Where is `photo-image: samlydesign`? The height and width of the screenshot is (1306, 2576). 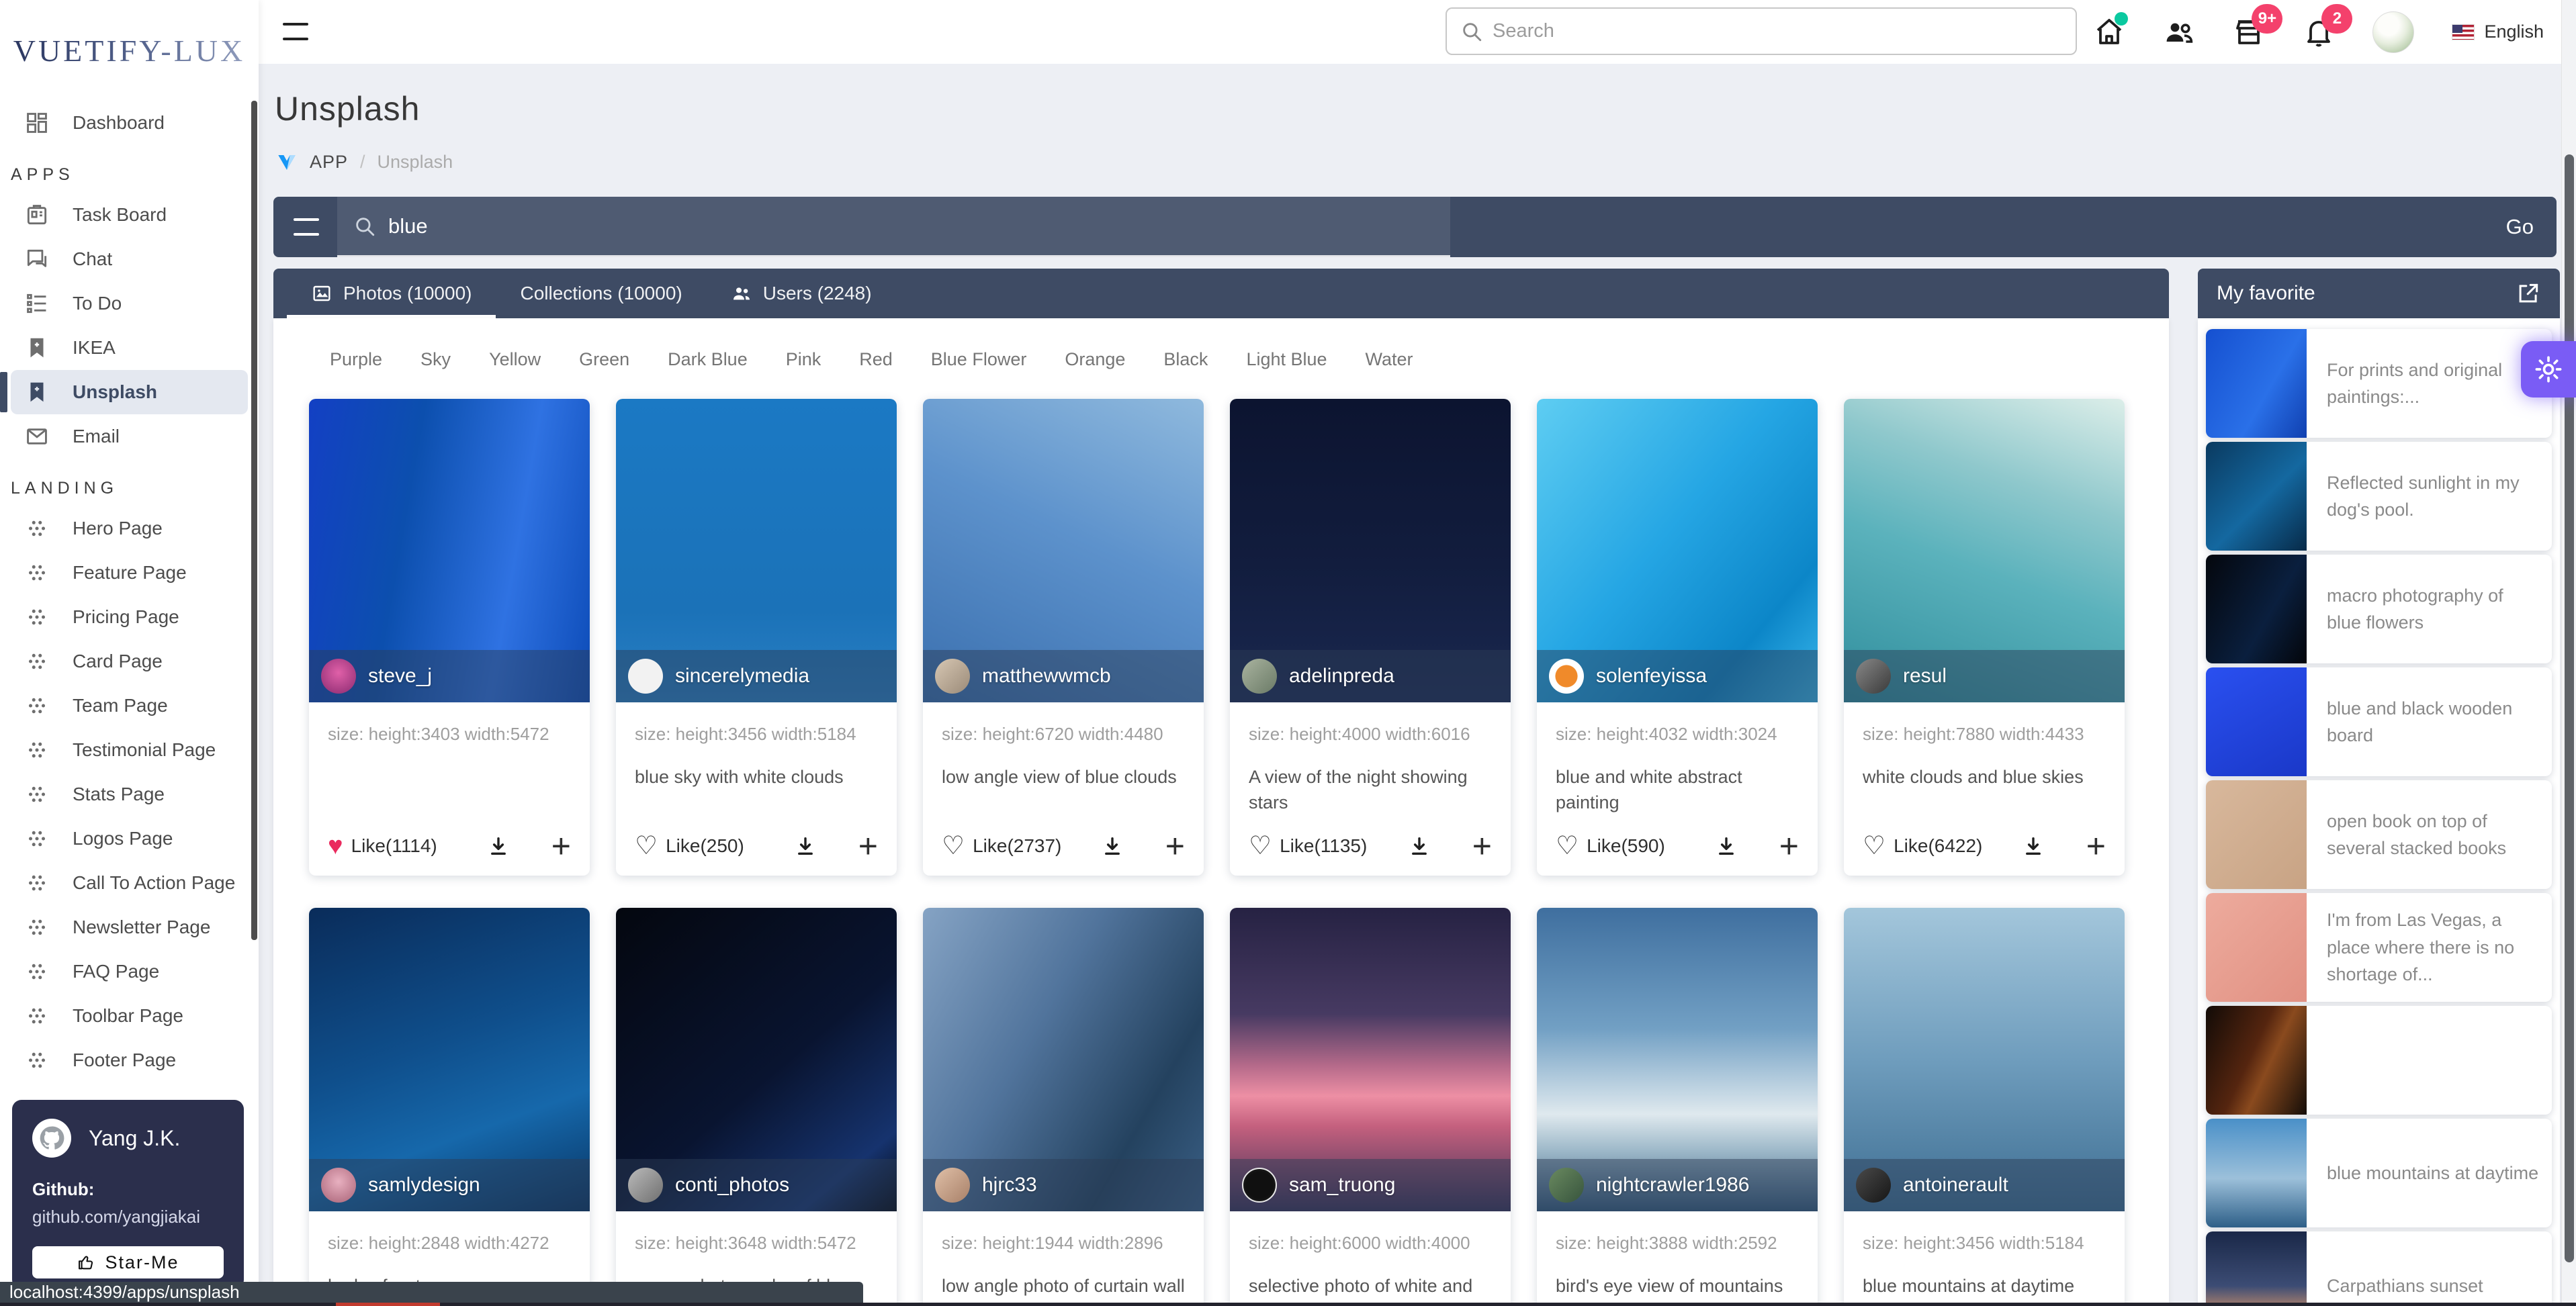 photo-image: samlydesign is located at coordinates (449, 1059).